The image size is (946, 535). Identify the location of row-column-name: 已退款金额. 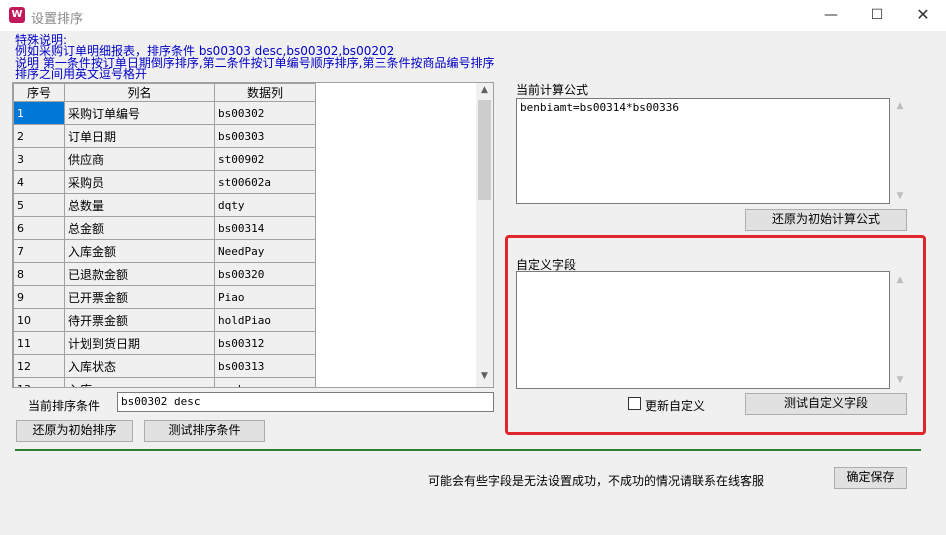
(139, 274).